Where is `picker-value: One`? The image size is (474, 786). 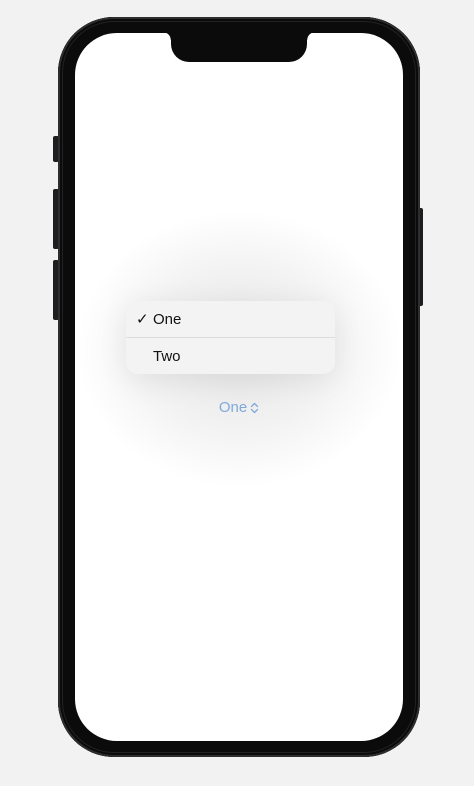
picker-value: One is located at coordinates (233, 407).